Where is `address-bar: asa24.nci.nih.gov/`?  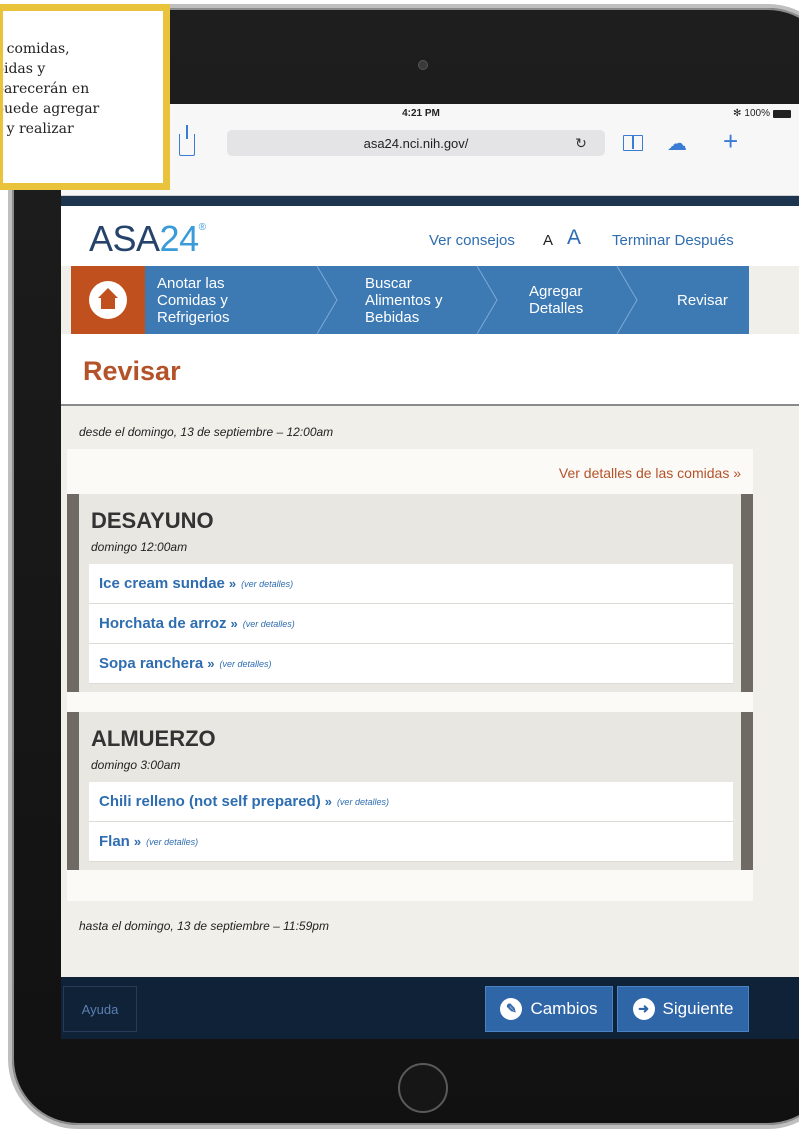 address-bar: asa24.nci.nih.gov/ is located at coordinates (416, 143).